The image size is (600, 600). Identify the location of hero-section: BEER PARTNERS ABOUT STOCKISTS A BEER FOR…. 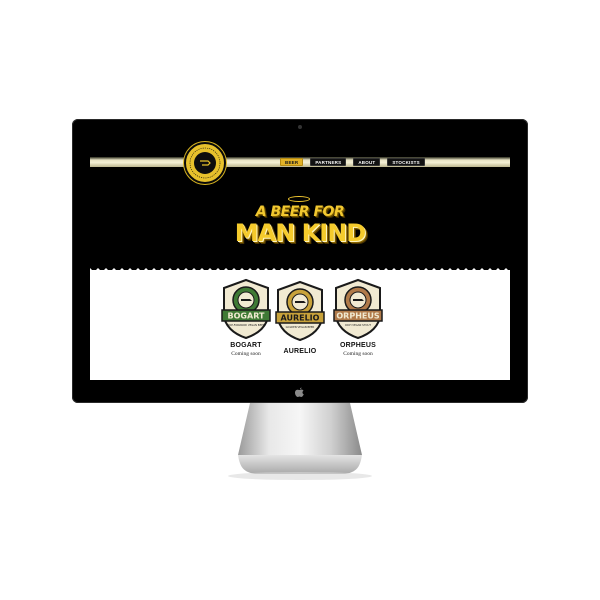
(300, 204).